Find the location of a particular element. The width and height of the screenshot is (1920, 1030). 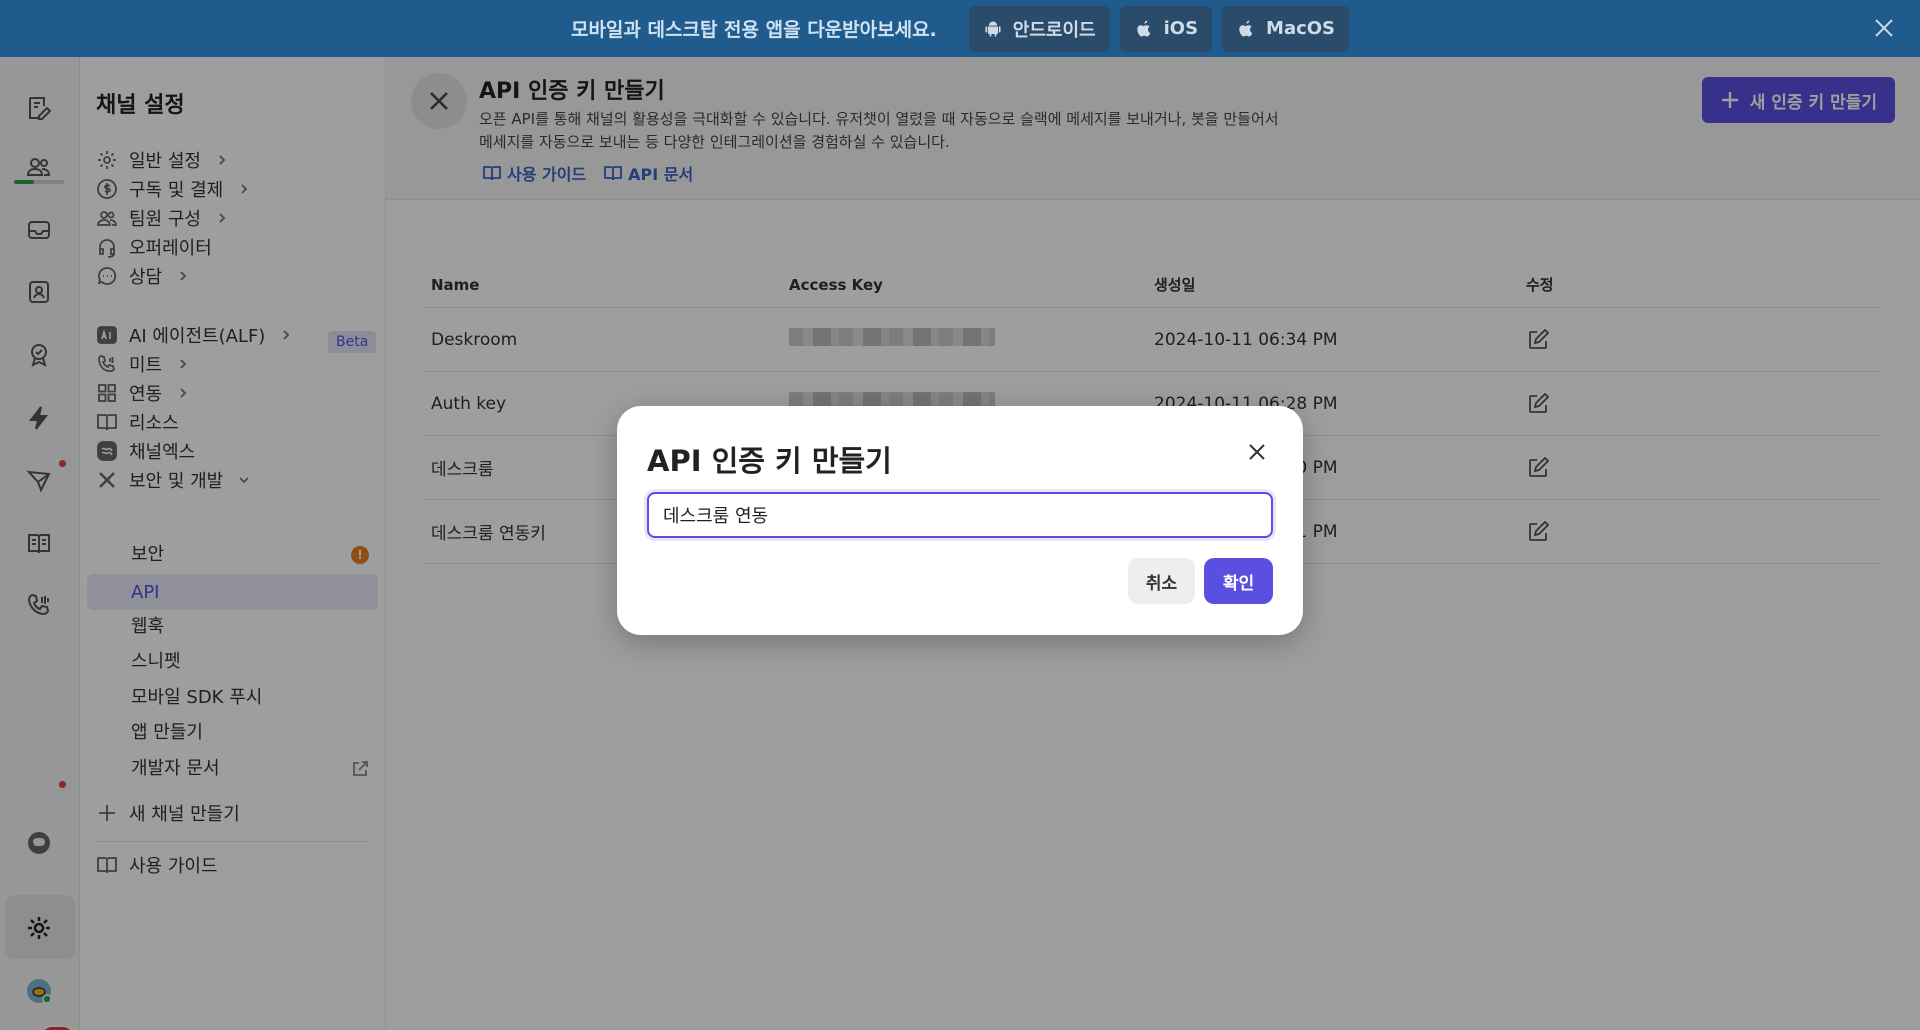

macos-label: MacOS is located at coordinates (1301, 28).